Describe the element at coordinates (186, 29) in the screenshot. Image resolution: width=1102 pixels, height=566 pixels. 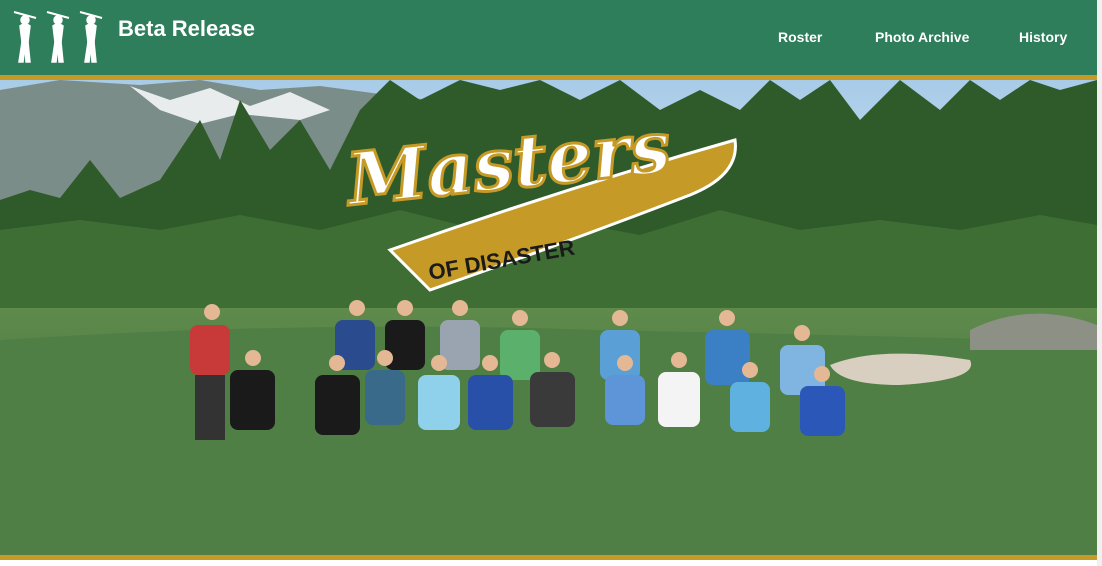
I see `brand-link: Beta Release` at that location.